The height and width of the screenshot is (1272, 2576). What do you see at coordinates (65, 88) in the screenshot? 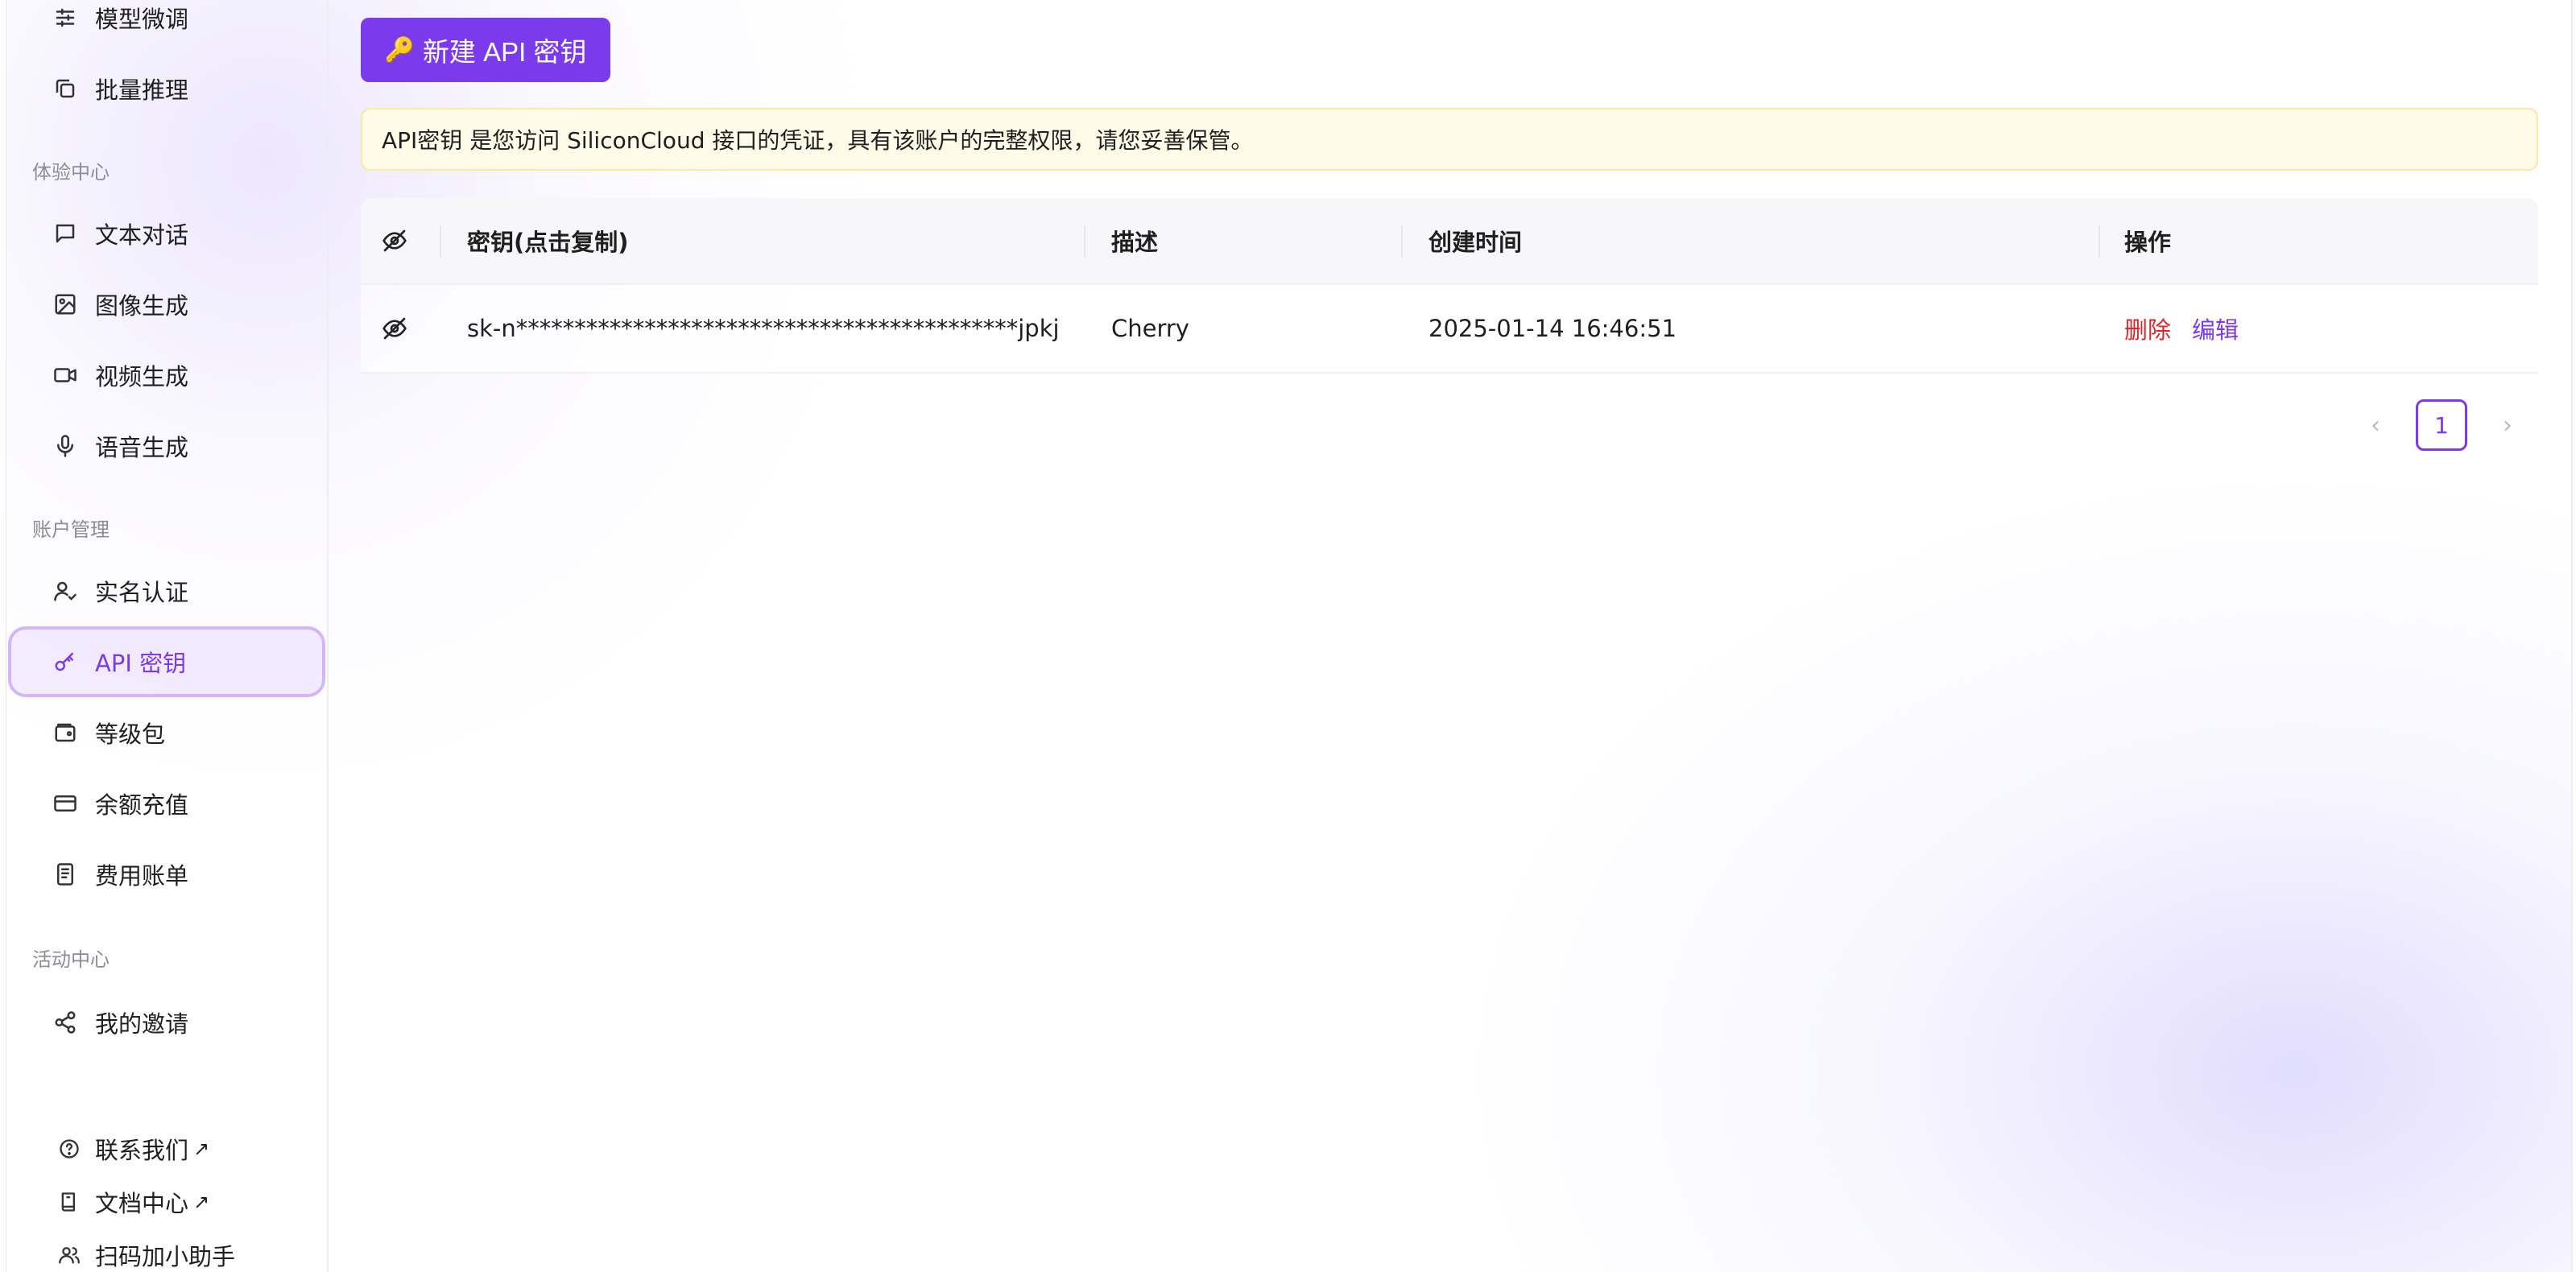
I see `copy-icon` at bounding box center [65, 88].